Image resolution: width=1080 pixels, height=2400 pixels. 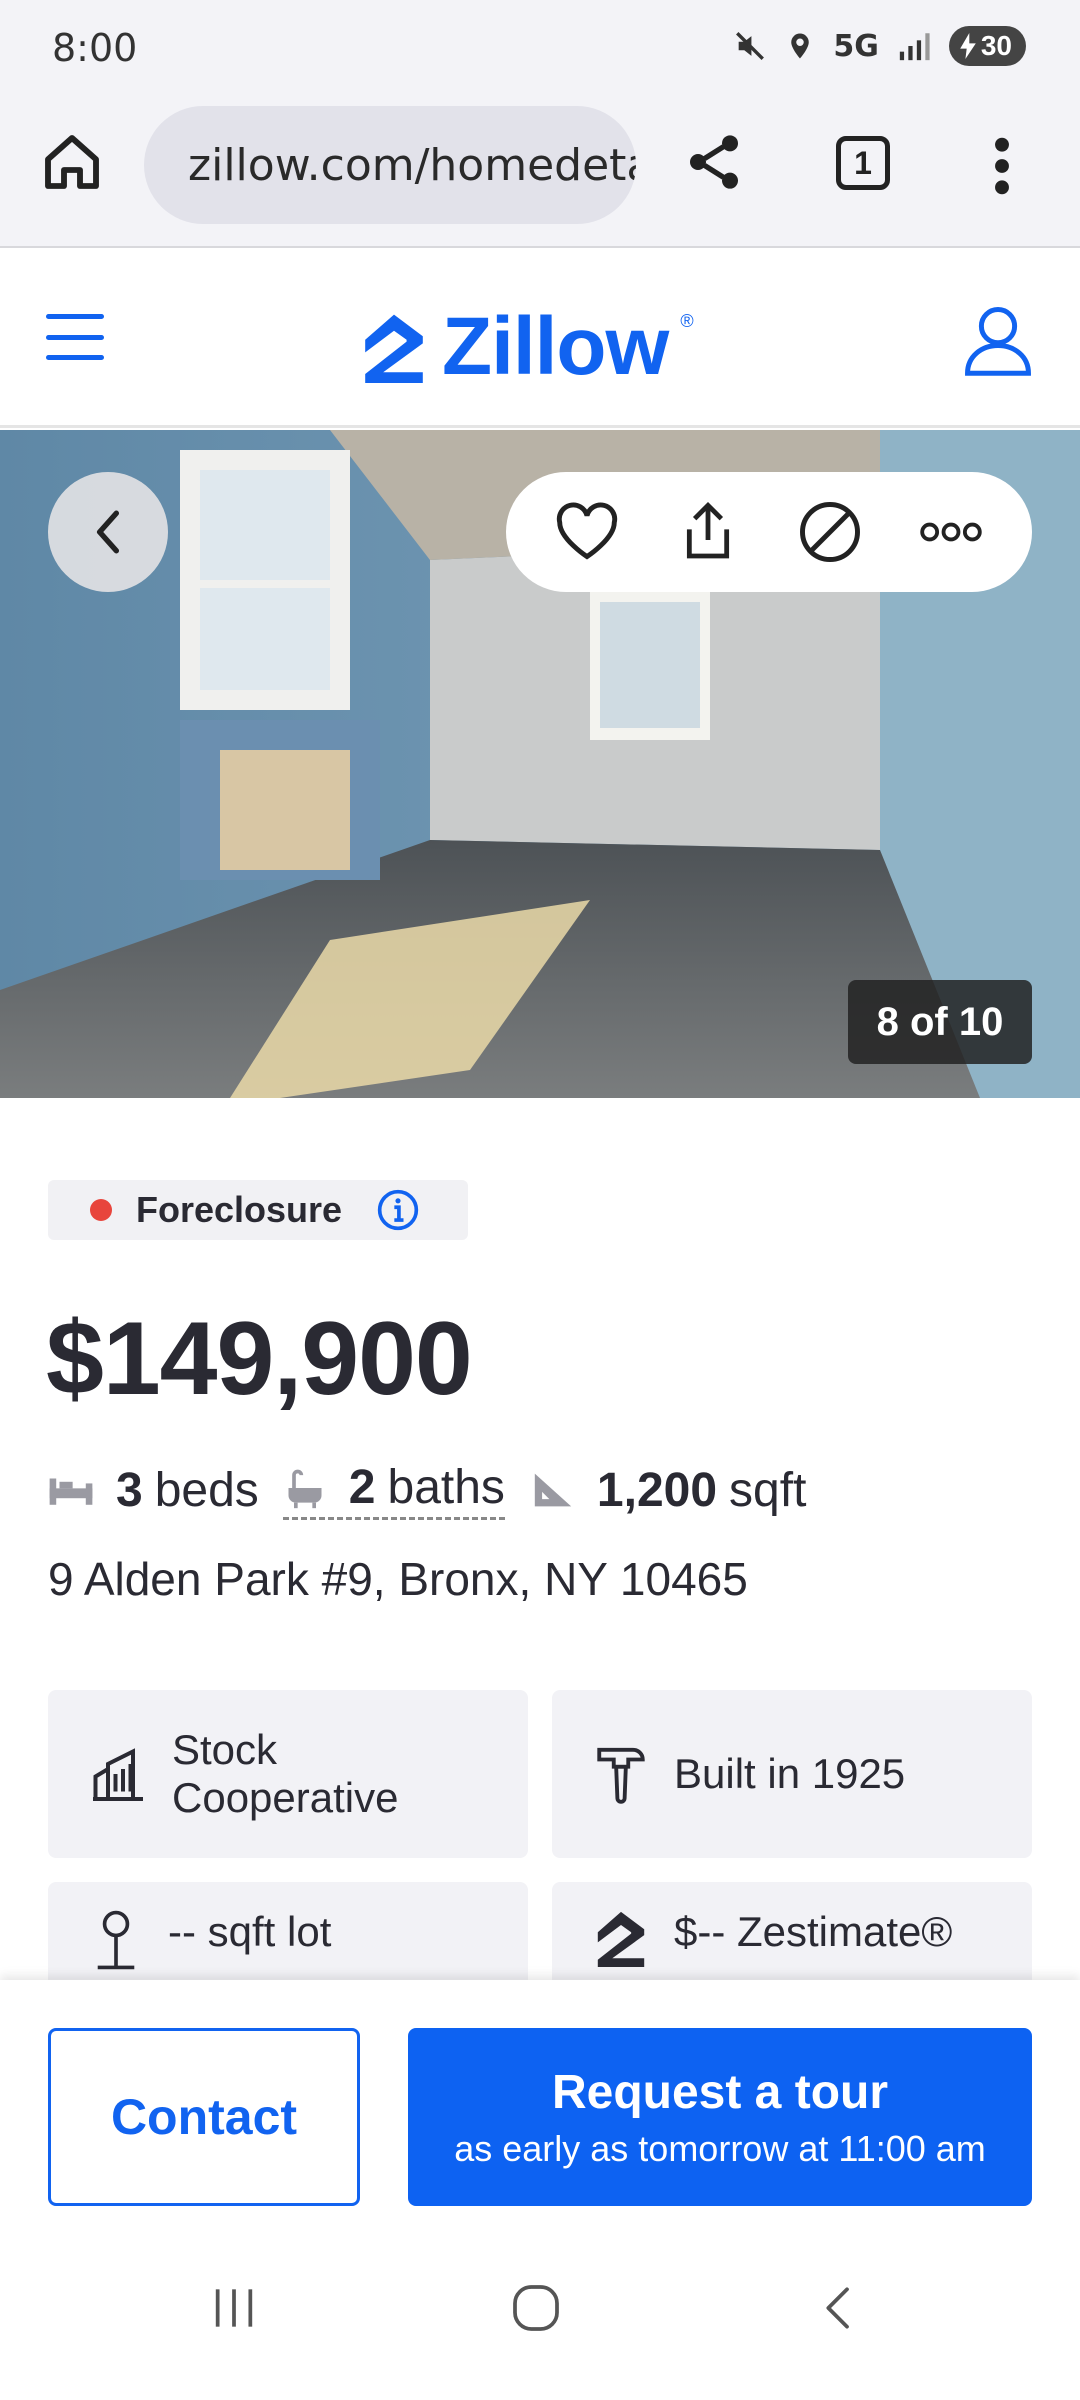 I want to click on fact-card-year-built-label: Built in 1925, so click(x=790, y=1773).